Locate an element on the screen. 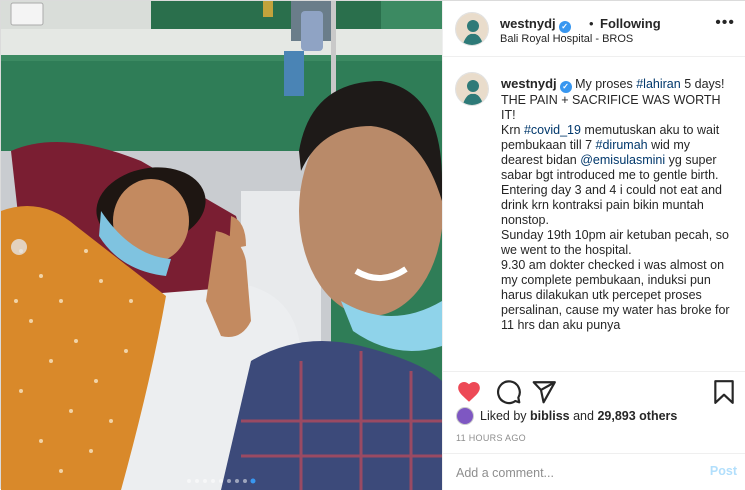 This screenshot has height=490, width=745. caption-line-1: westnydj ✓ My proses #lahiran 5 days! is located at coordinates (617, 84).